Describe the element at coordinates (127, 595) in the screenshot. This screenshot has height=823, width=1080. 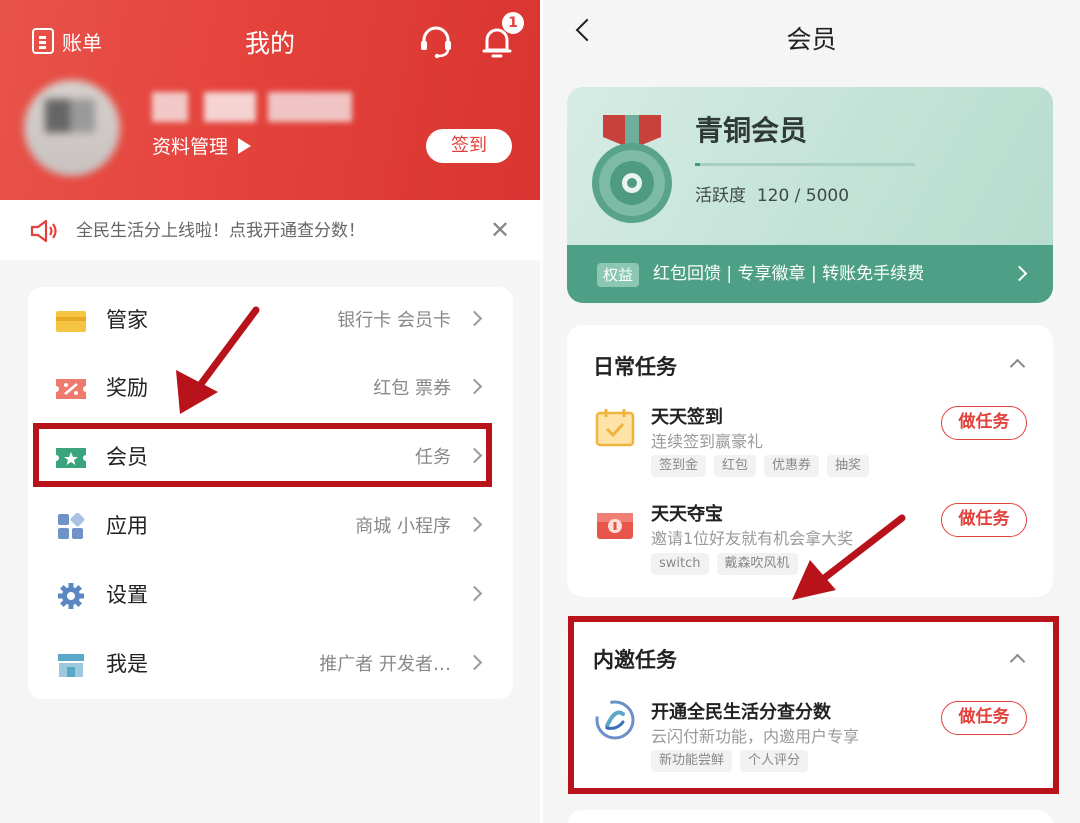
I see `menu-item-label: 设置` at that location.